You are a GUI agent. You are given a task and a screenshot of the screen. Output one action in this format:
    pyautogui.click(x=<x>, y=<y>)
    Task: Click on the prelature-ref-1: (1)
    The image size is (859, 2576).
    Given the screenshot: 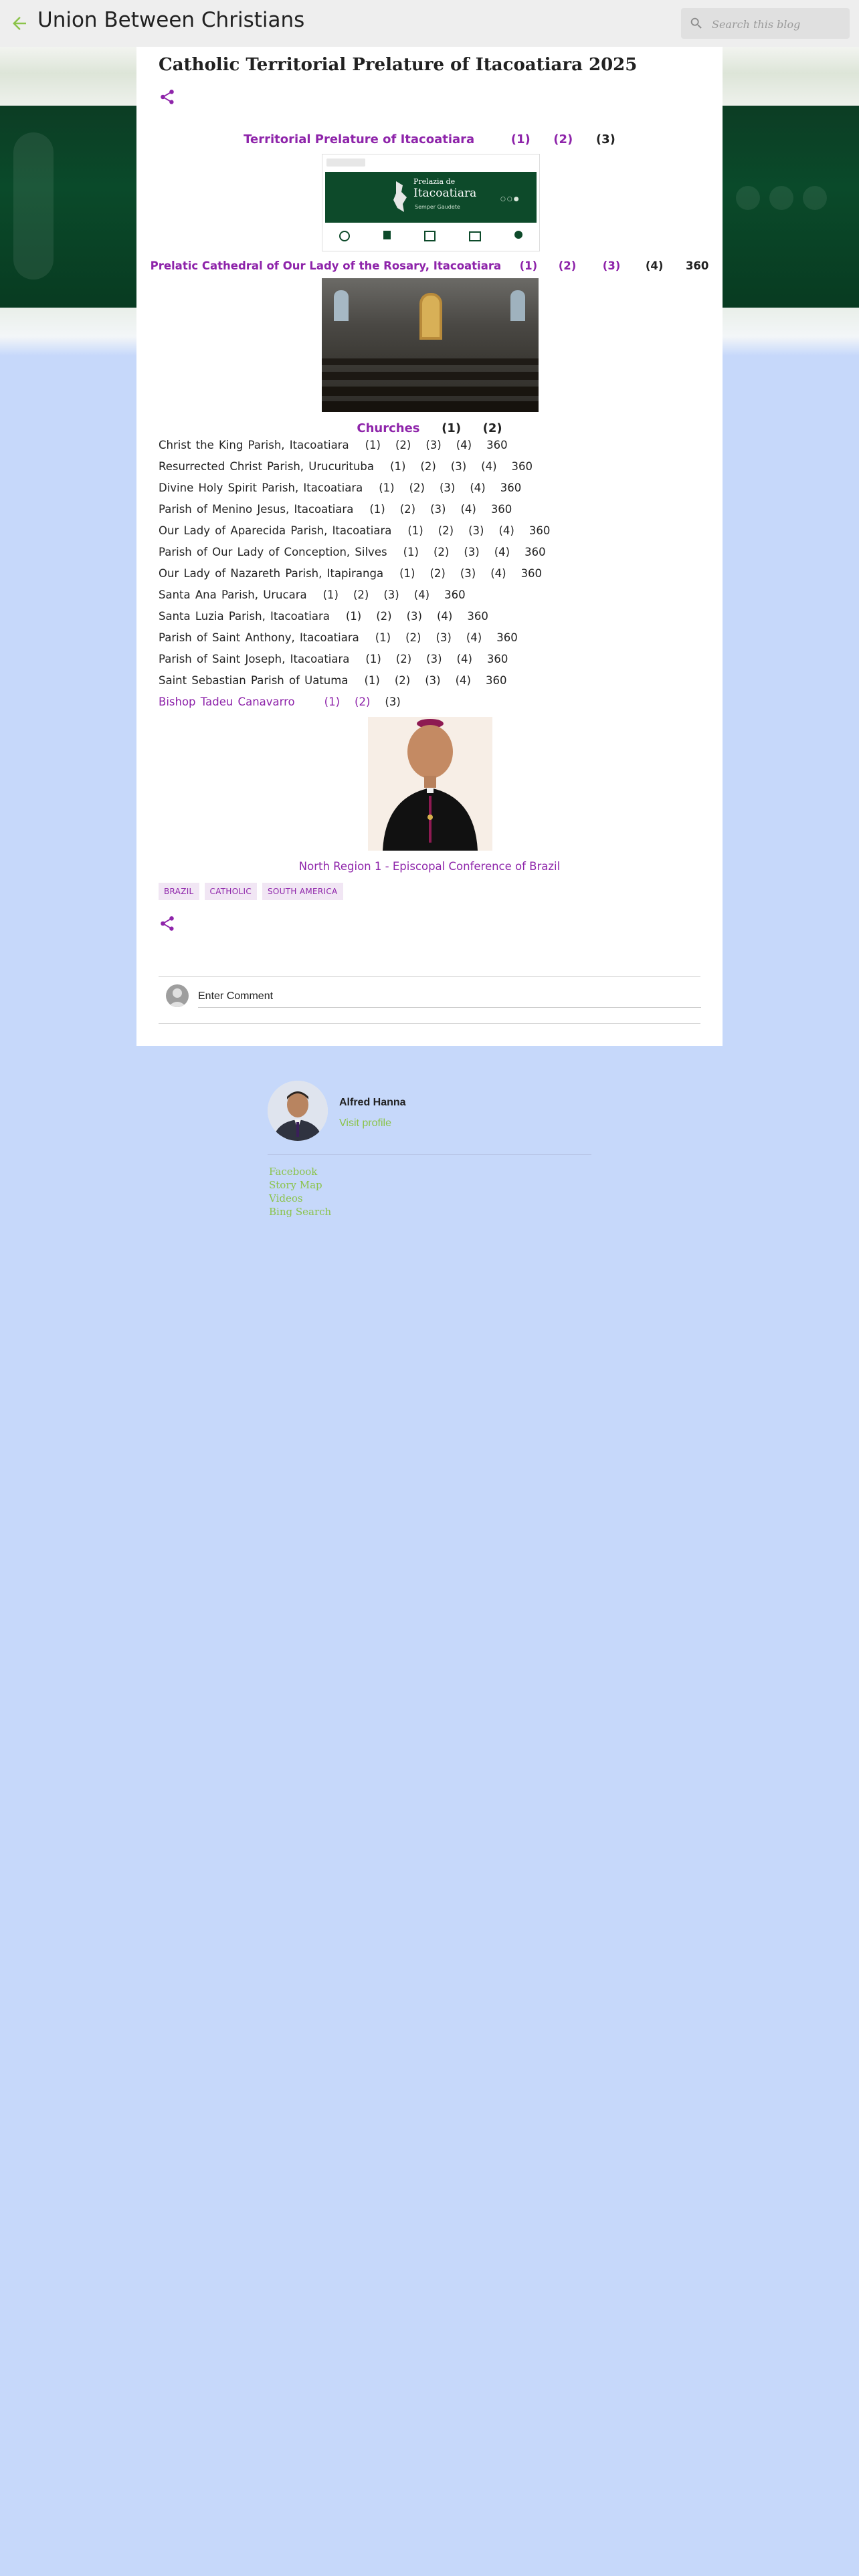 What is the action you would take?
    pyautogui.click(x=521, y=139)
    